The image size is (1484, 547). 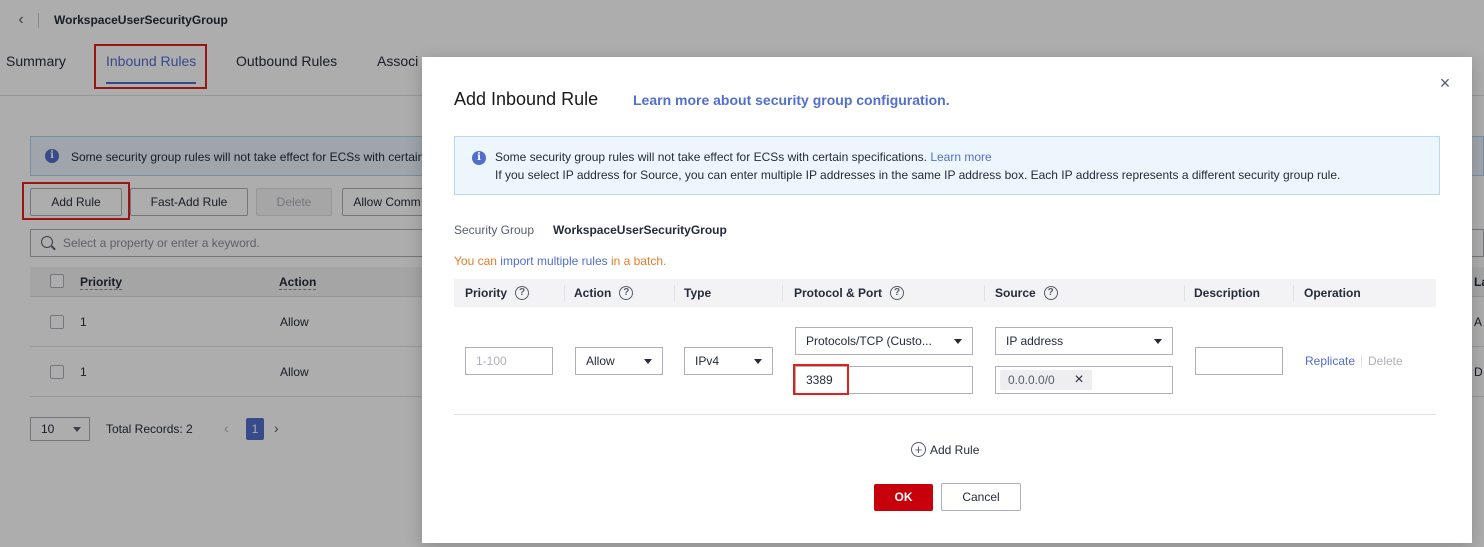 I want to click on description-input, so click(x=1239, y=361).